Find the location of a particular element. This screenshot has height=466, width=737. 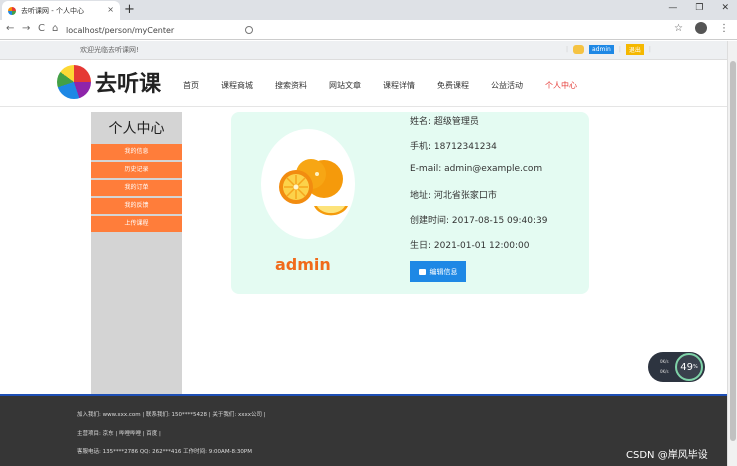

browser-tab: 去听课网 - 个人中心 × is located at coordinates (61, 10).